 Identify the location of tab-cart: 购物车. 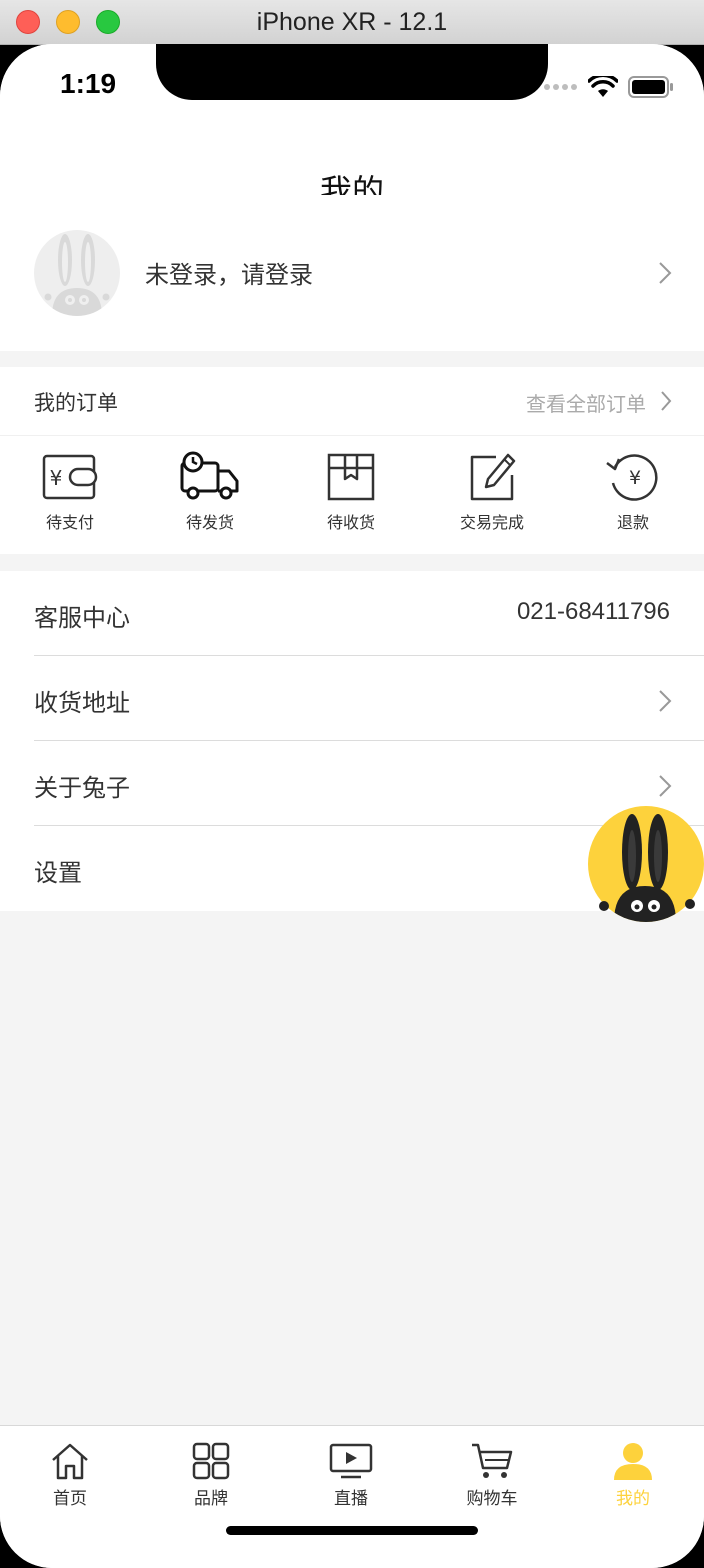
(492, 1475).